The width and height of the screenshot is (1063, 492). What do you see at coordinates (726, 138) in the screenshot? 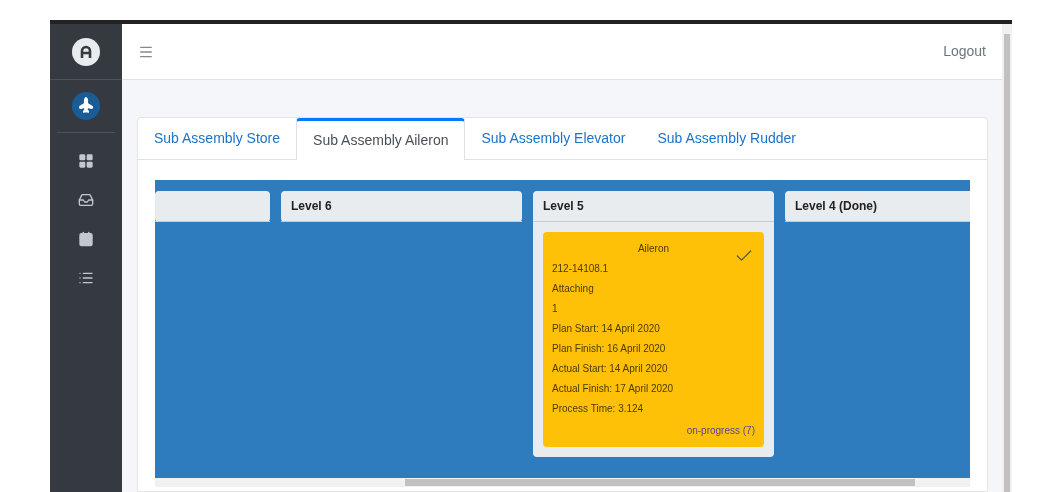
I see `tab: Sub Assembly Rudder` at bounding box center [726, 138].